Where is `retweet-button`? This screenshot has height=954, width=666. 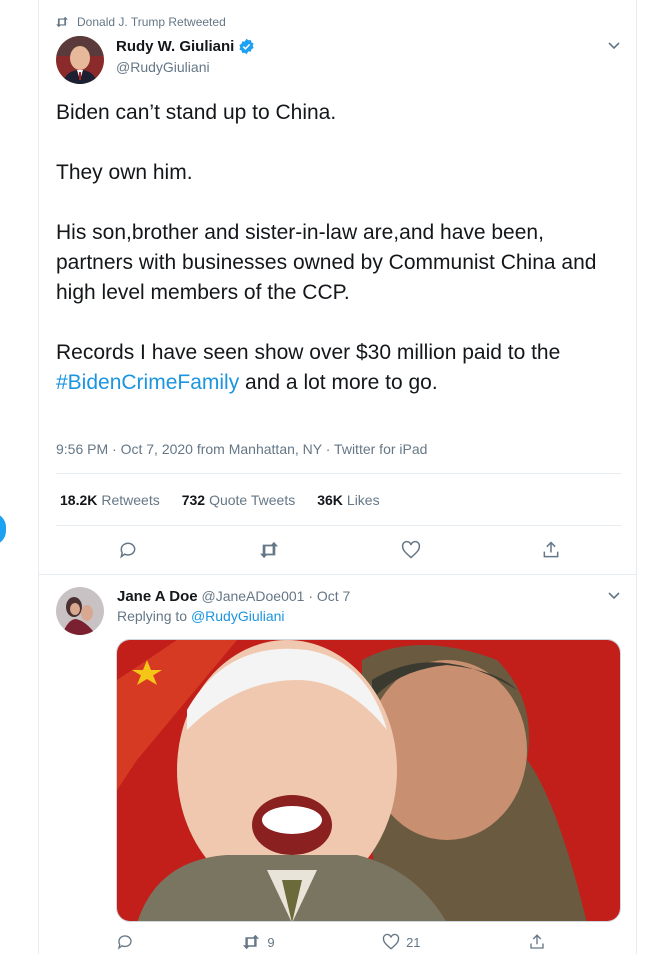 retweet-button is located at coordinates (269, 550).